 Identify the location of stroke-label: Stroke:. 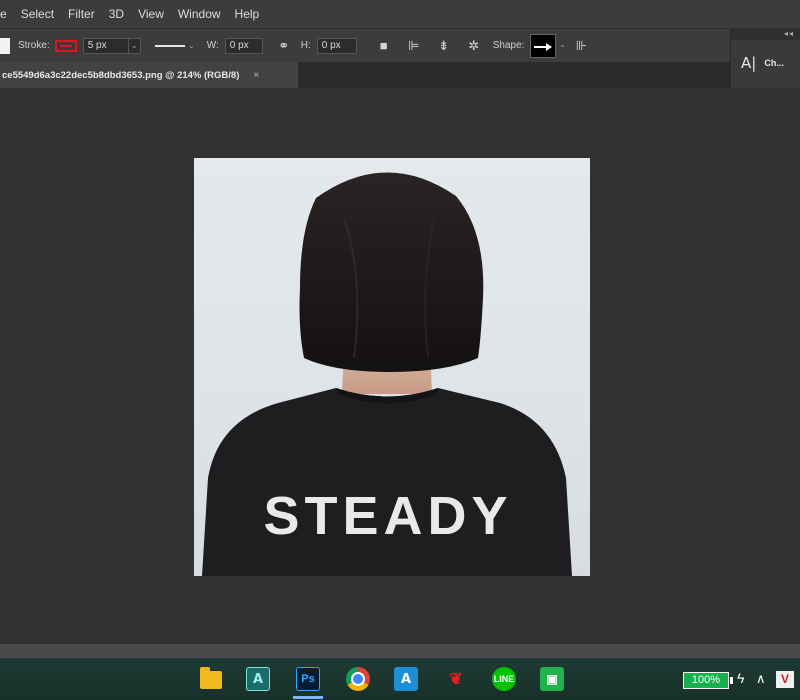
(34, 45).